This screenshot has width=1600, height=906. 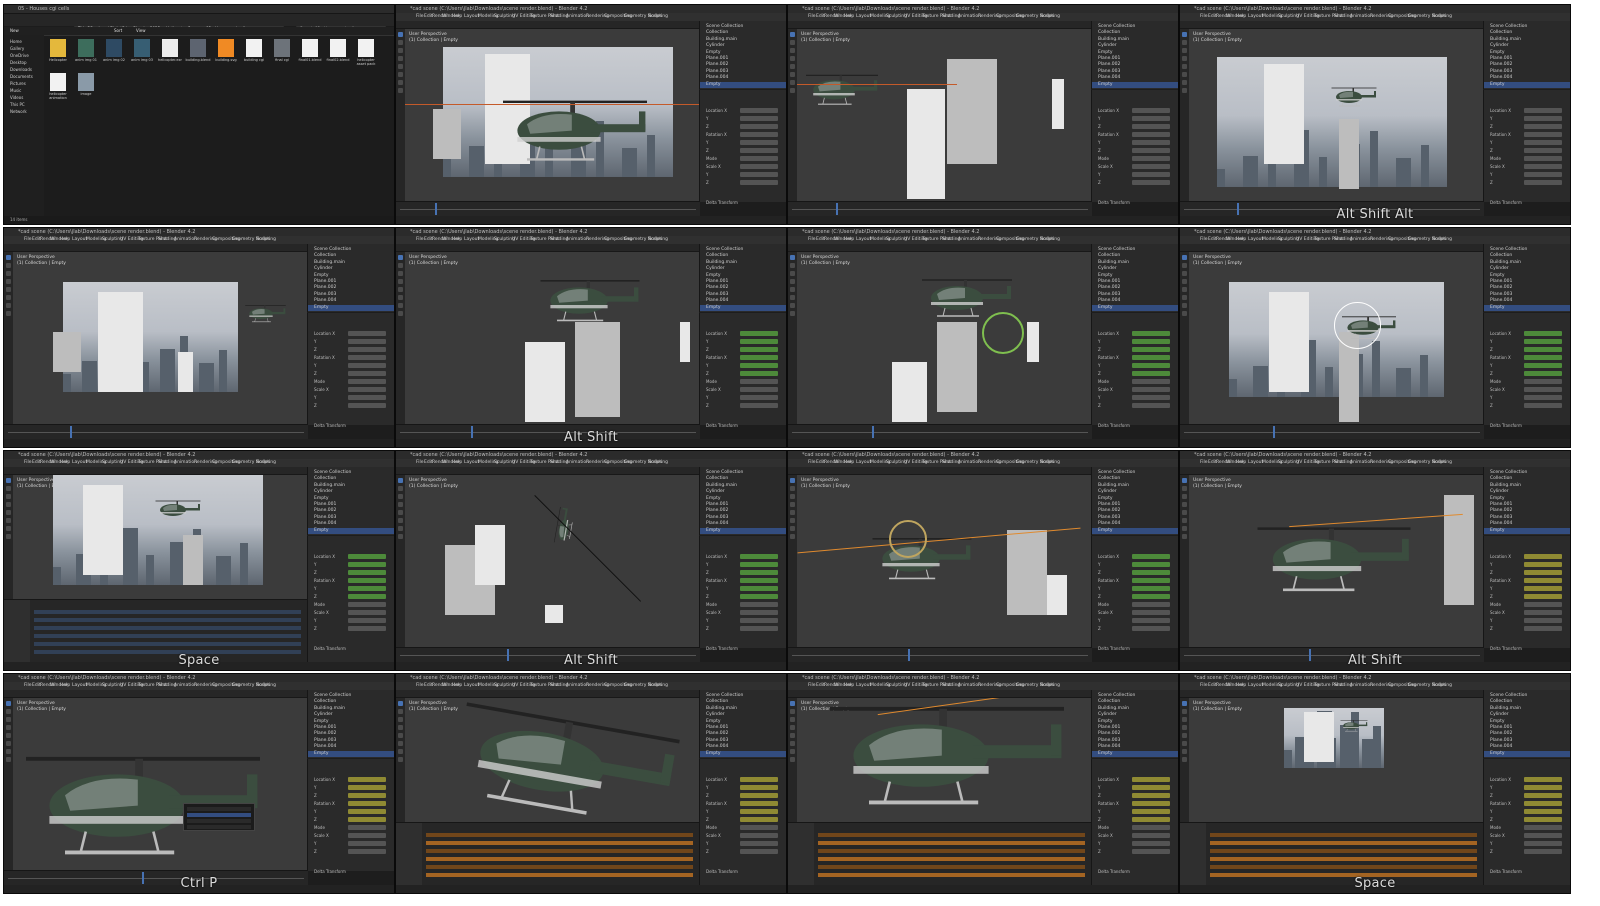 I want to click on outliner-row: Plane.003, so click(x=717, y=518).